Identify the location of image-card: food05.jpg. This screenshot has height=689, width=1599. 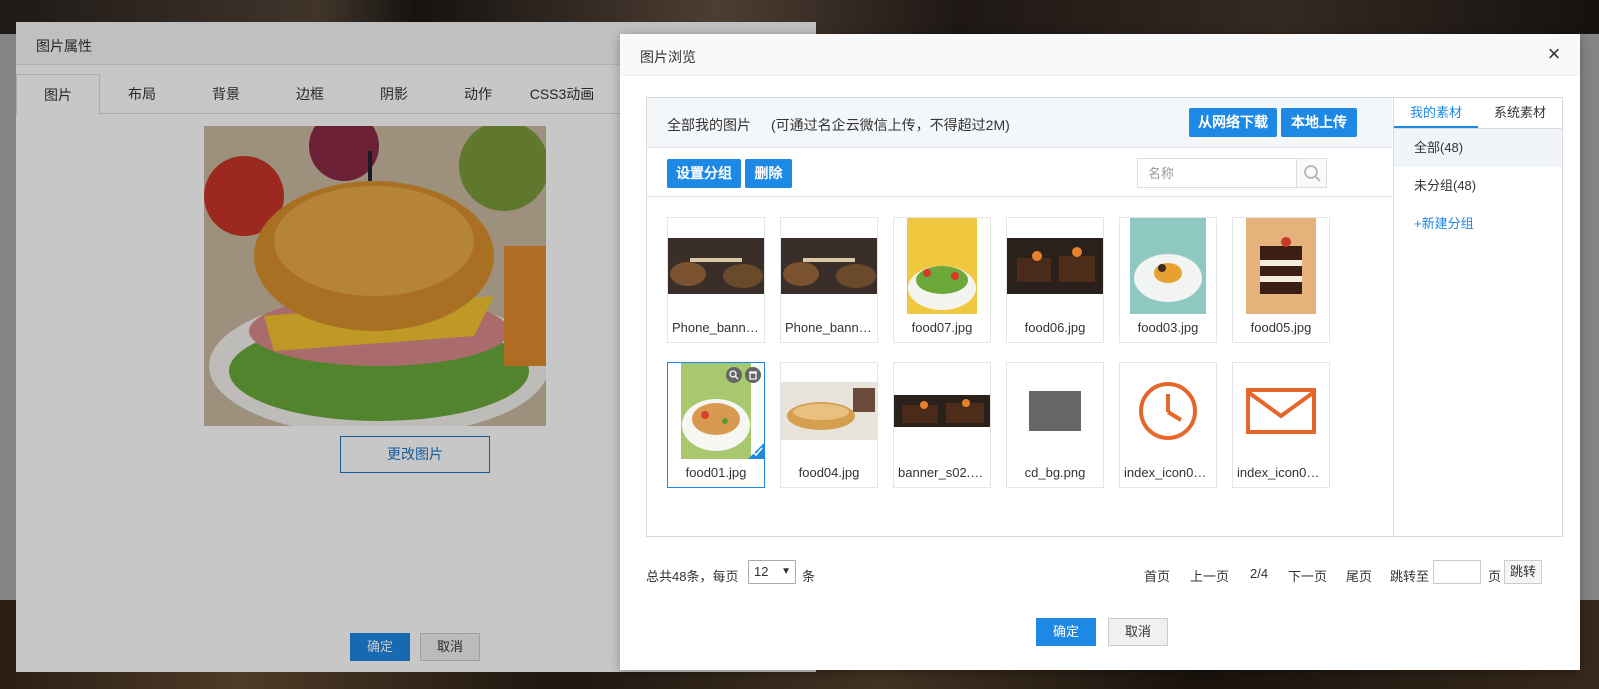
(1281, 280).